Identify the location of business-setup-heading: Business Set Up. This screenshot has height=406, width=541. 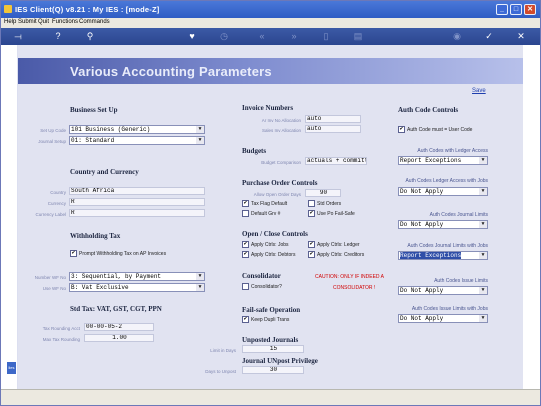
(94, 110).